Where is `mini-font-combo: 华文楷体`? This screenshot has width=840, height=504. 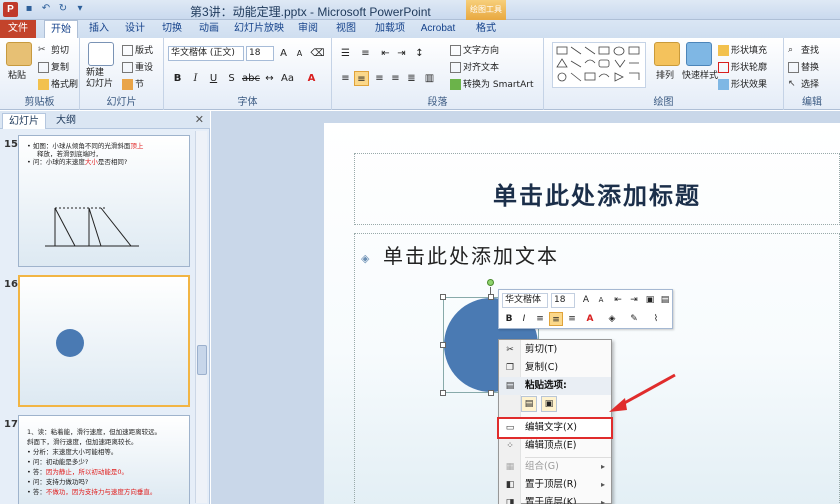
mini-font-combo: 华文楷体 is located at coordinates (525, 300).